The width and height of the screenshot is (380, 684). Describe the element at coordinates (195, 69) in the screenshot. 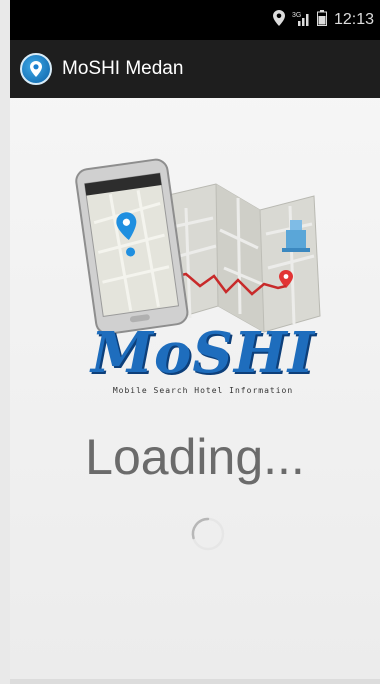

I see `action-bar: MoSHI Medan` at that location.